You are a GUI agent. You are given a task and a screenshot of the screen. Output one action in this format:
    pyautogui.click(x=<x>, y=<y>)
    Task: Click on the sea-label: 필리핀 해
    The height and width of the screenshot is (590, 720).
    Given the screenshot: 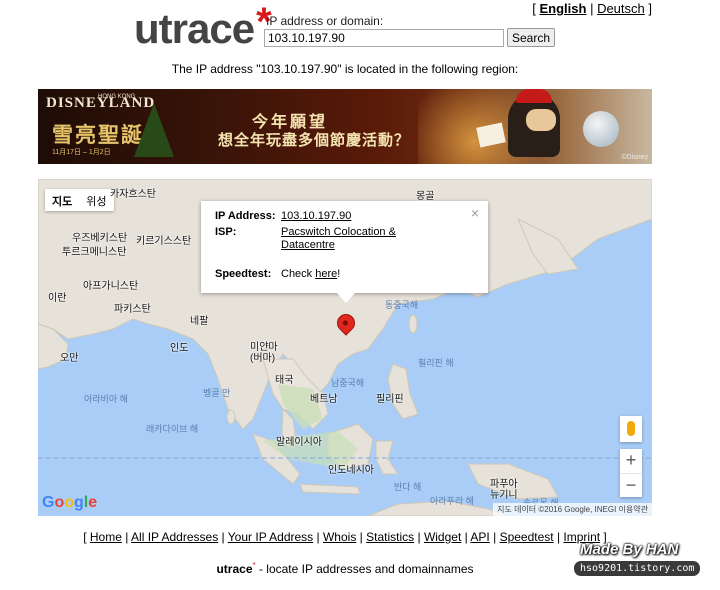 What is the action you would take?
    pyautogui.click(x=436, y=363)
    